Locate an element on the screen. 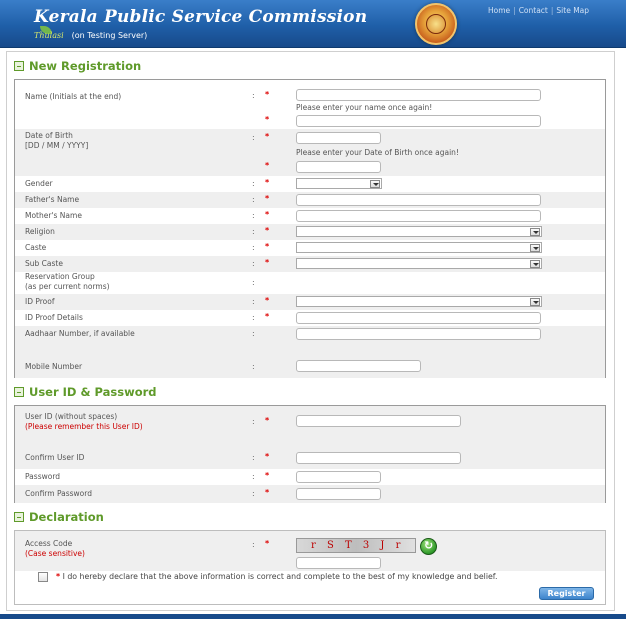  declaration-heading: Declaration is located at coordinates (59, 517).